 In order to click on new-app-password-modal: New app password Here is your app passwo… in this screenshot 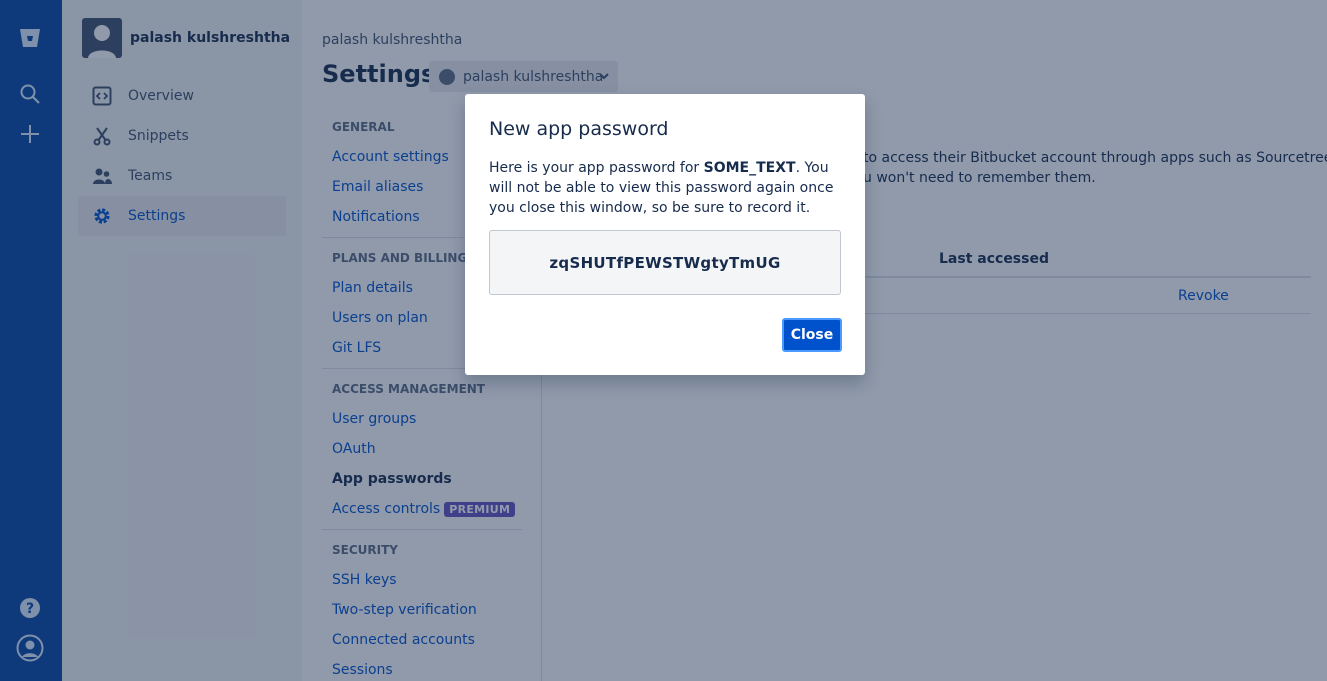, I will do `click(665, 234)`.